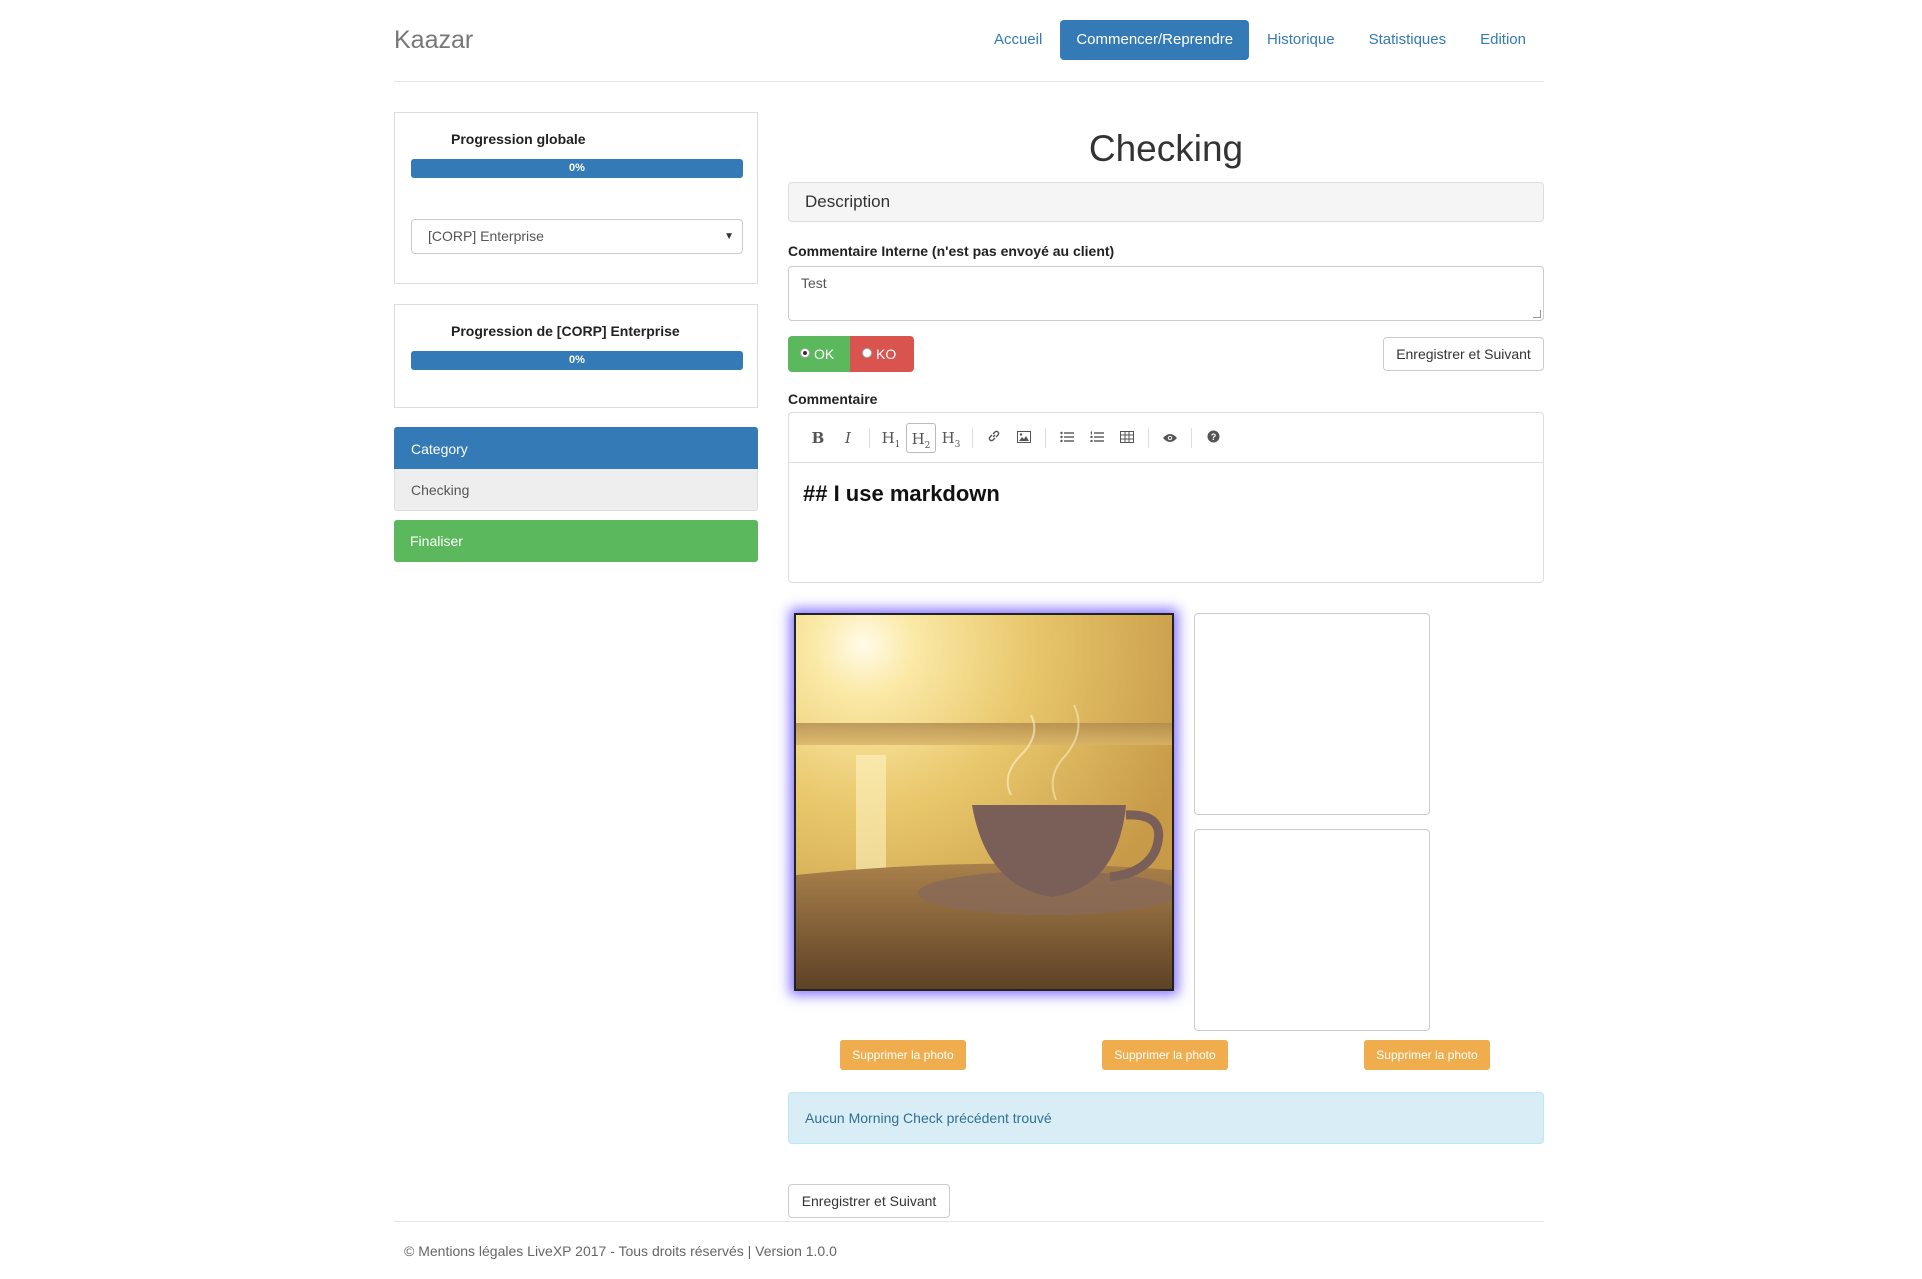 This screenshot has width=1922, height=1279. What do you see at coordinates (1301, 40) in the screenshot?
I see `nav-historique: Historique` at bounding box center [1301, 40].